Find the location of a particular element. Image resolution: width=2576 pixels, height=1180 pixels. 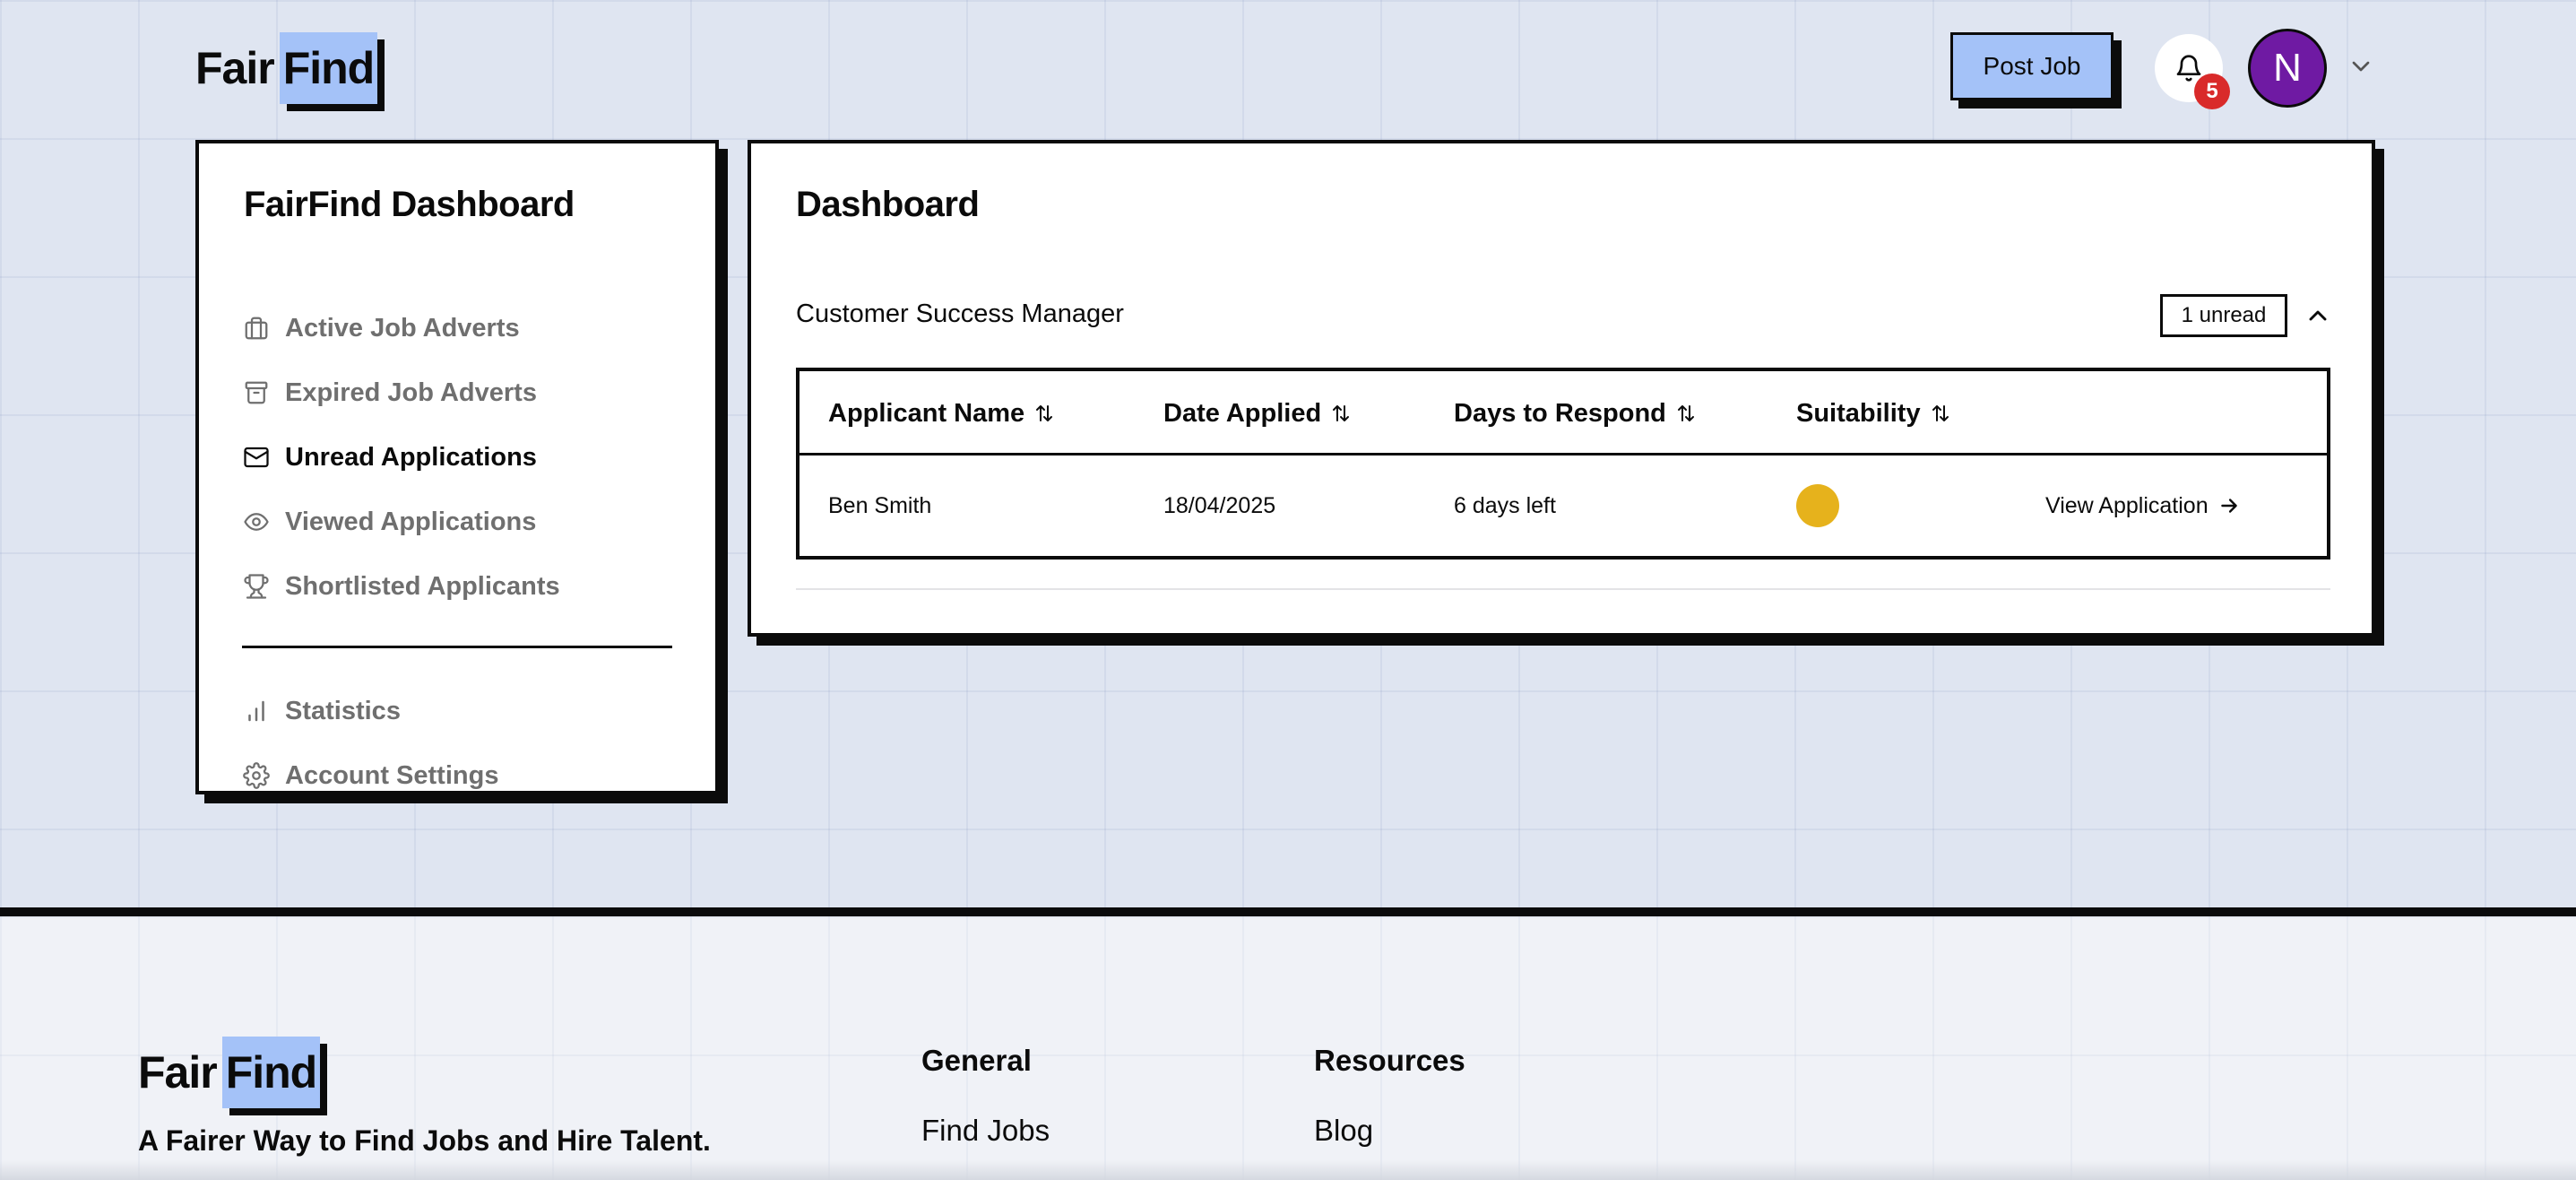

sidebar-item-account-settings: Account Settings is located at coordinates (457, 775).